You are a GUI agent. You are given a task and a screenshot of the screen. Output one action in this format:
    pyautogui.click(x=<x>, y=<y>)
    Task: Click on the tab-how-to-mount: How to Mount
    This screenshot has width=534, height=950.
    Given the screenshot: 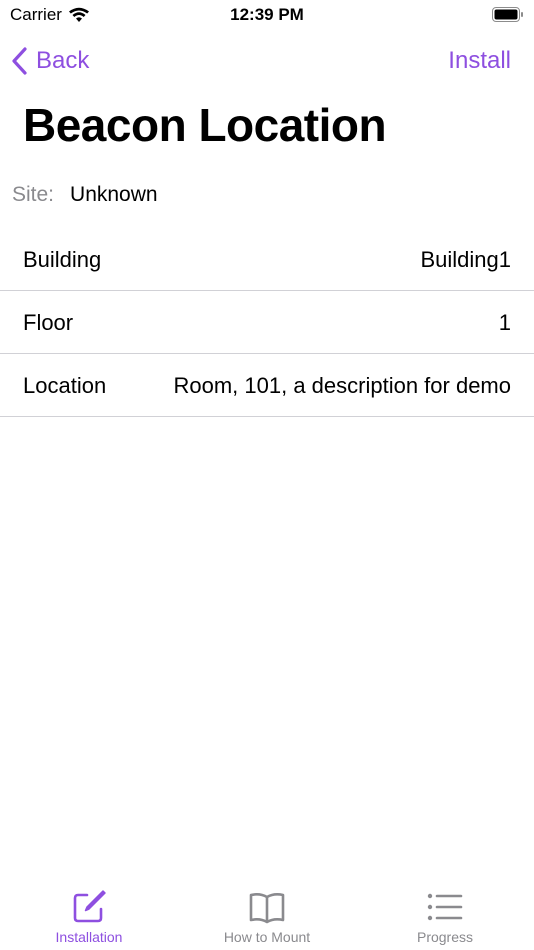 What is the action you would take?
    pyautogui.click(x=267, y=910)
    